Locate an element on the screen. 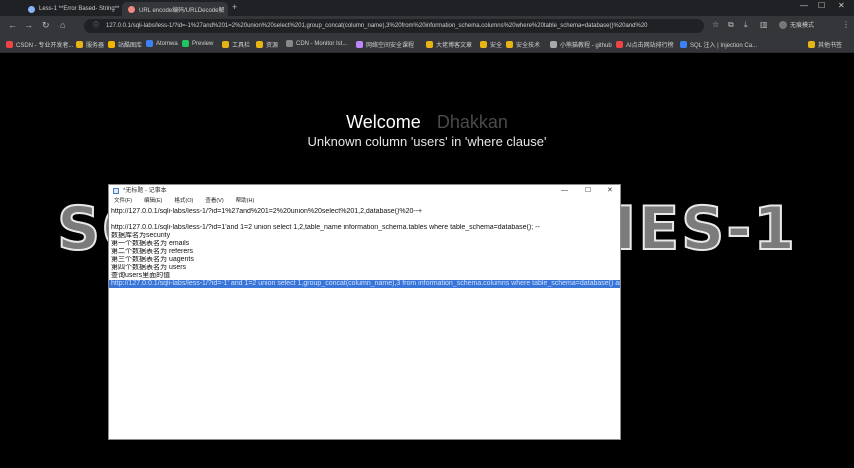  bookmark-star-icon: ☆ is located at coordinates (715, 24).